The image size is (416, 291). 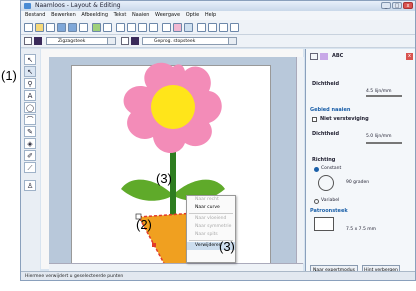 What do you see at coordinates (144, 224) in the screenshot?
I see `callout-2: (2)` at bounding box center [144, 224].